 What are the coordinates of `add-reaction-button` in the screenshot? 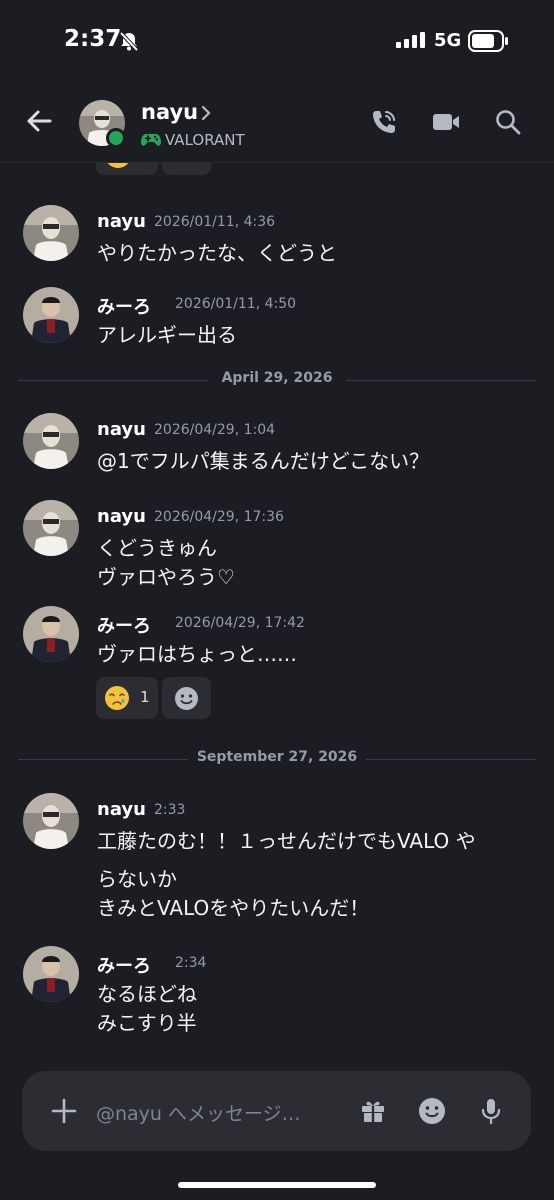 It's located at (186, 698).